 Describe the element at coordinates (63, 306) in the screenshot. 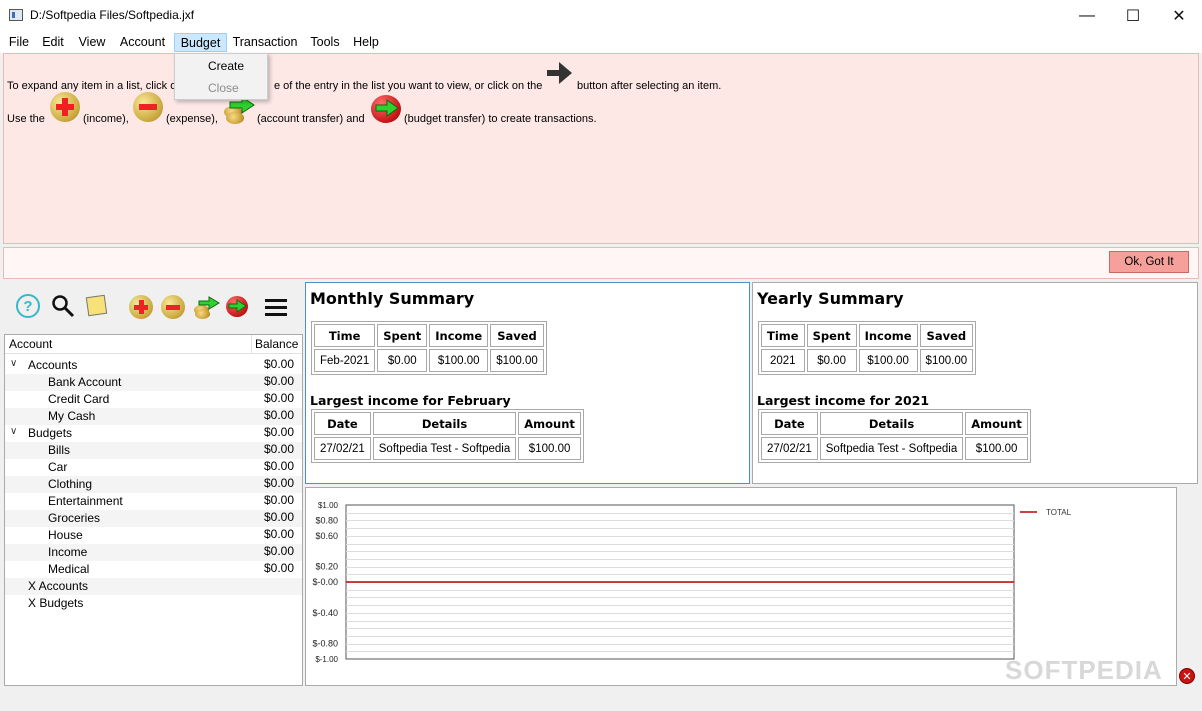

I see `search-icon` at that location.